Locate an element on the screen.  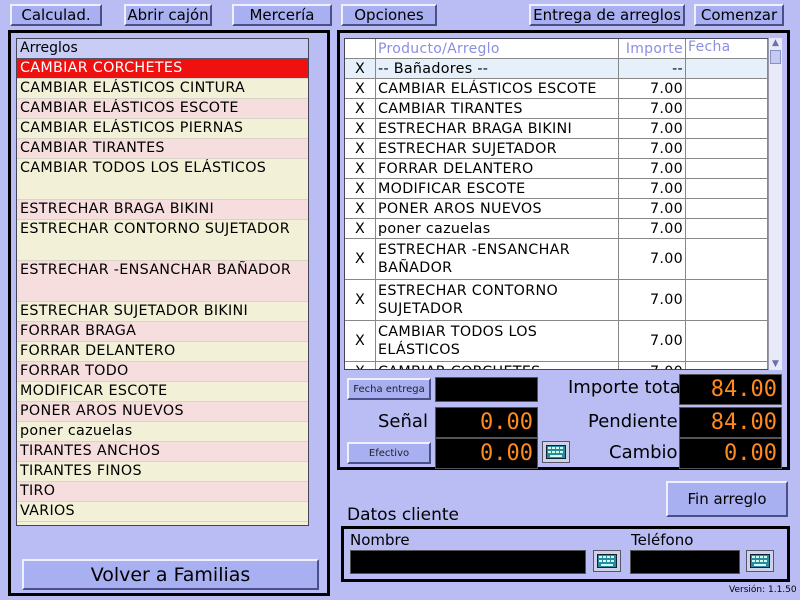
repair-list-item: poner cazuelas is located at coordinates (162, 432).